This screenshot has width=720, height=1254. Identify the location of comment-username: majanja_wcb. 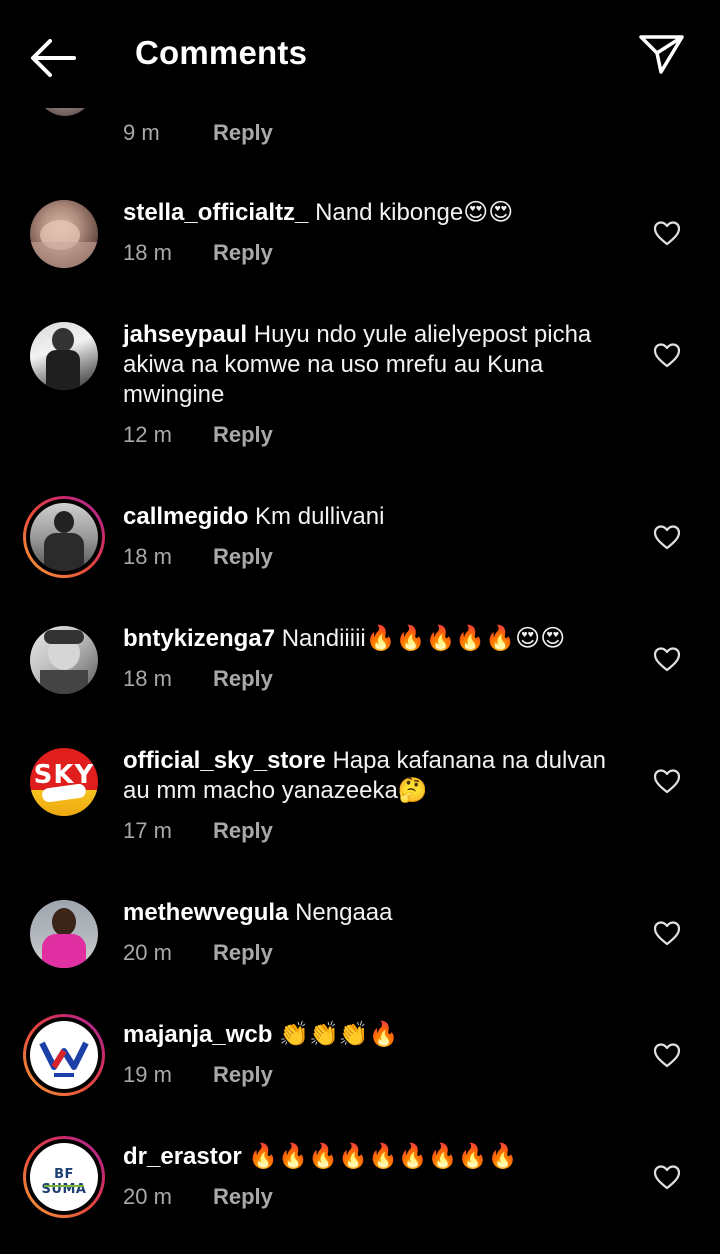
(197, 1034).